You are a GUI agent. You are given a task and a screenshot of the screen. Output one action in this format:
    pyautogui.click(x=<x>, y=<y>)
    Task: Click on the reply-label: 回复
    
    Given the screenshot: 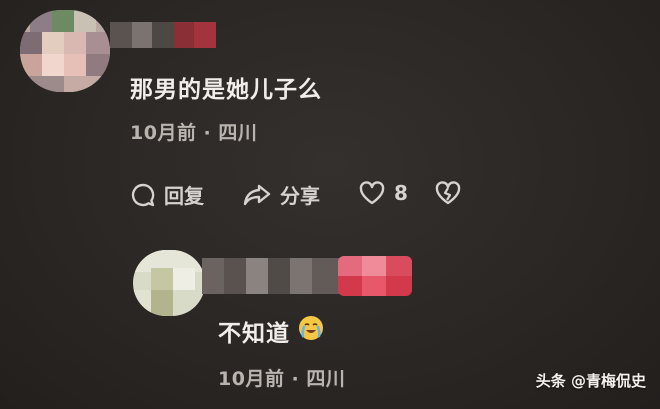 What is the action you would take?
    pyautogui.click(x=184, y=196)
    